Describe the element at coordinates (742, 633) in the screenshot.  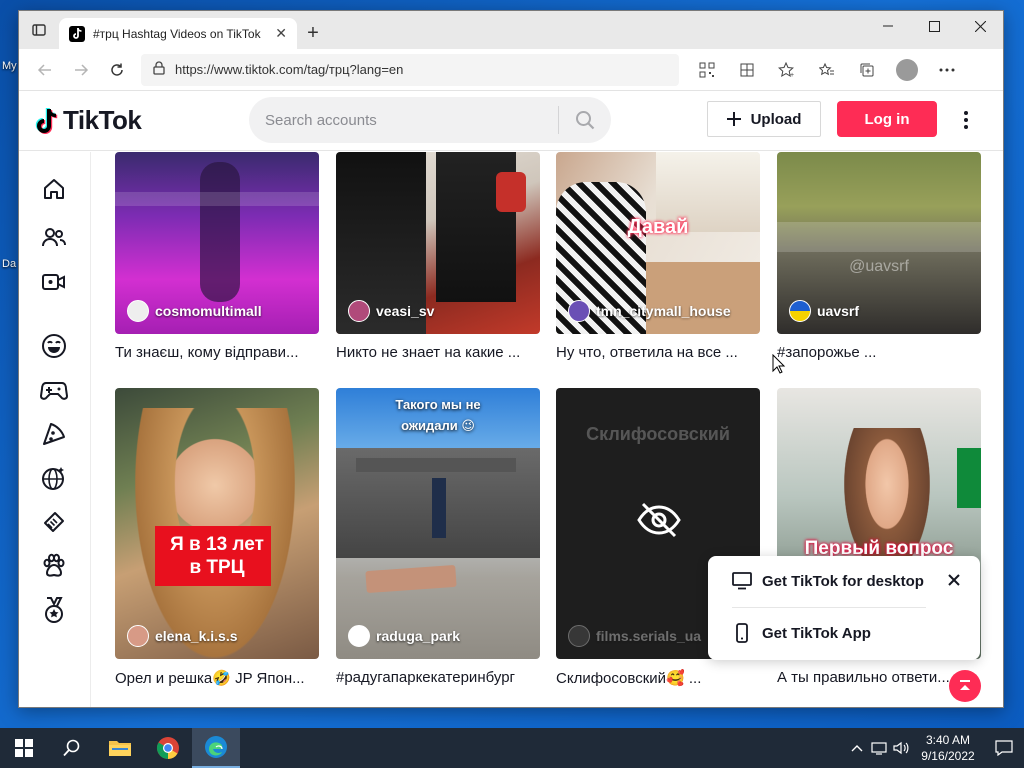
I see `phone-icon` at that location.